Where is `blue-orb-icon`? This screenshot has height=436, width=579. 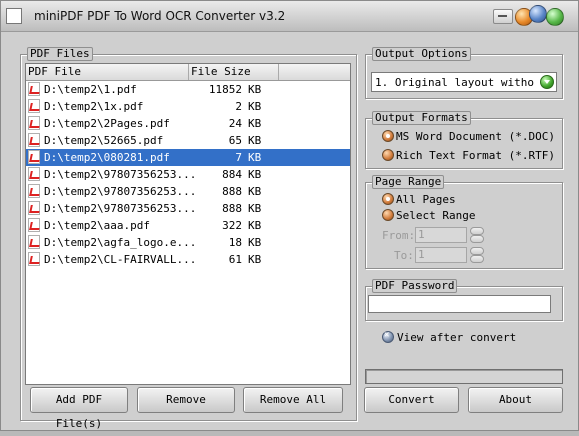 blue-orb-icon is located at coordinates (538, 14).